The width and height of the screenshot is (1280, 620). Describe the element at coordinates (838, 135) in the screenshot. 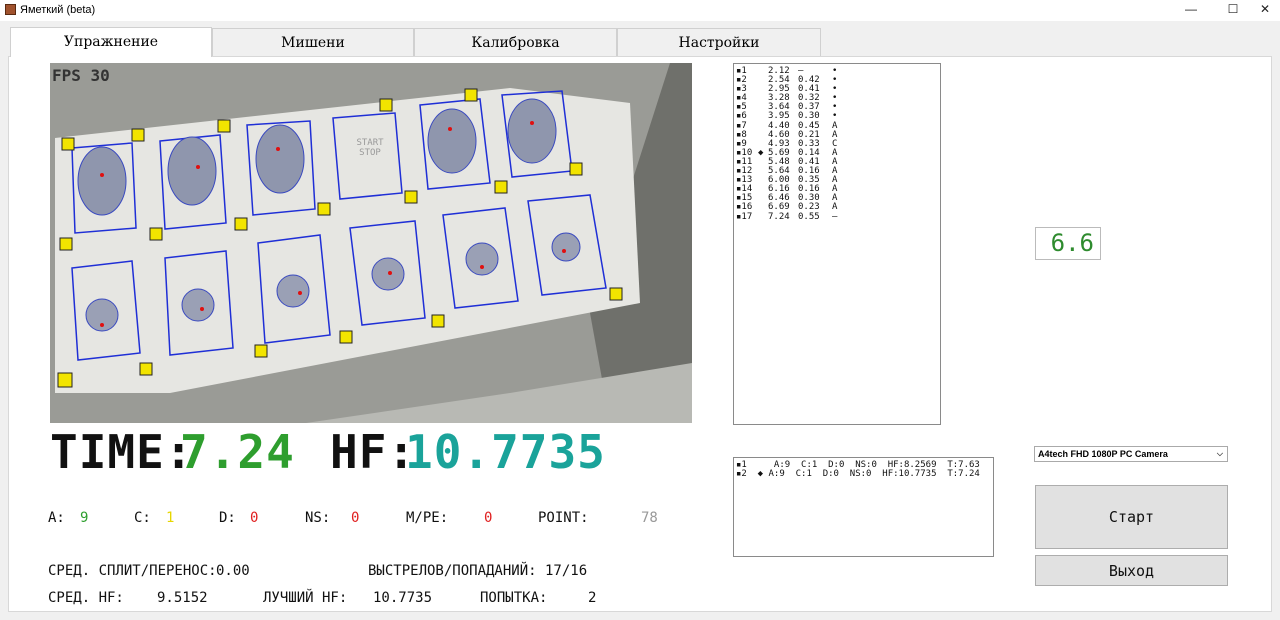

I see `shot-row: ▪8 4.60 0.21 A` at that location.